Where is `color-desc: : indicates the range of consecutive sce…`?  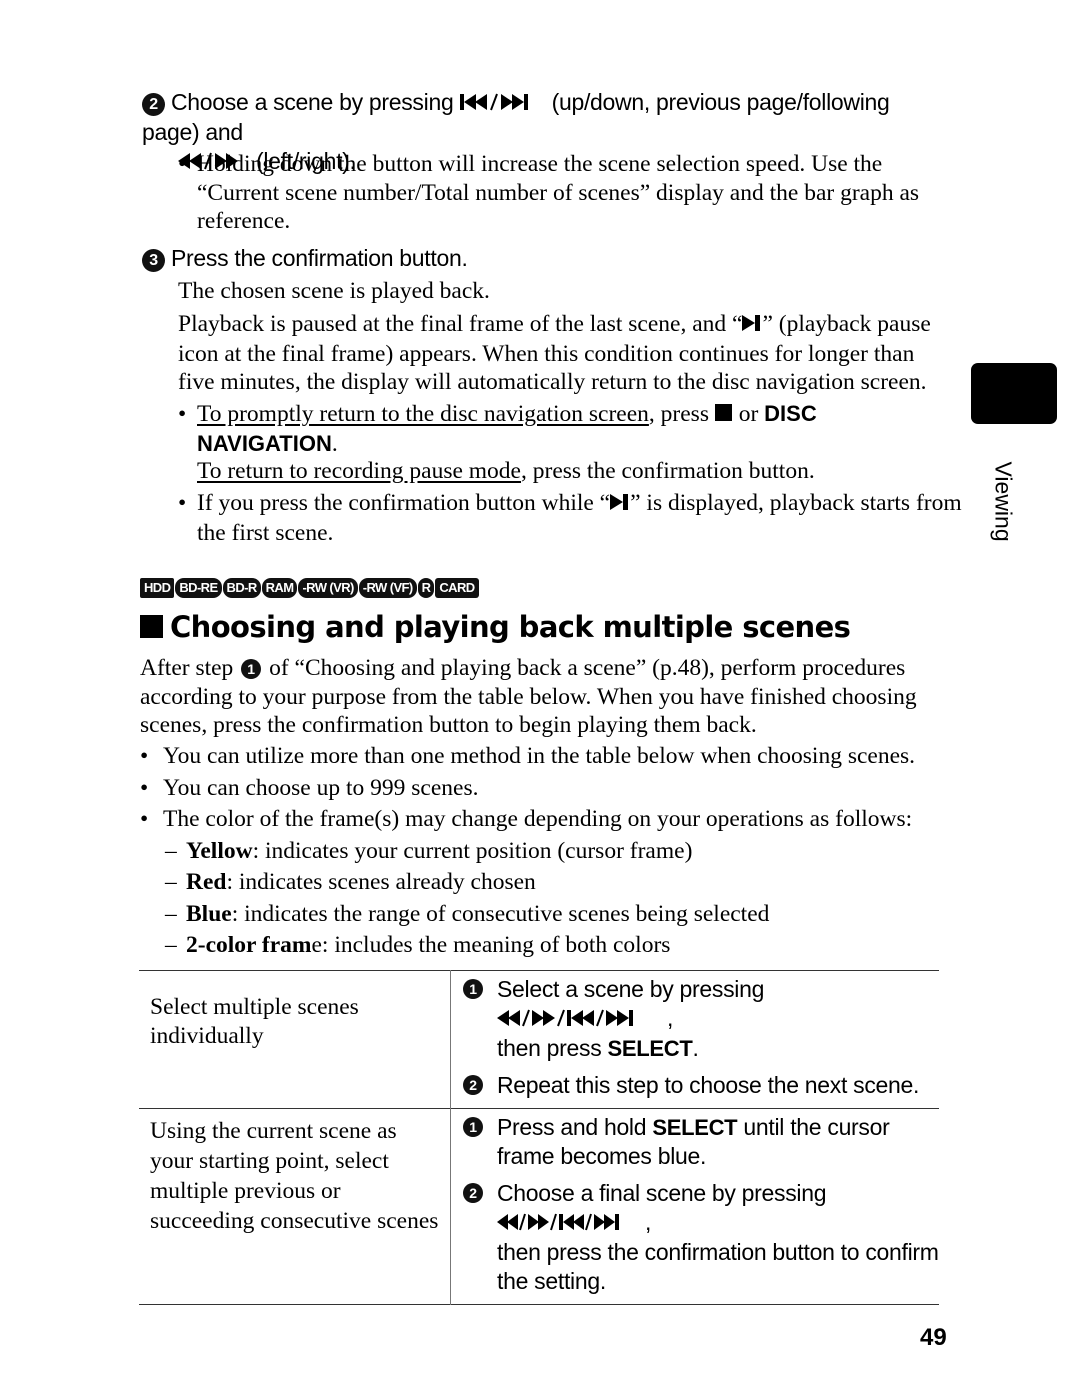 color-desc: : indicates the range of consecutive sce… is located at coordinates (500, 913).